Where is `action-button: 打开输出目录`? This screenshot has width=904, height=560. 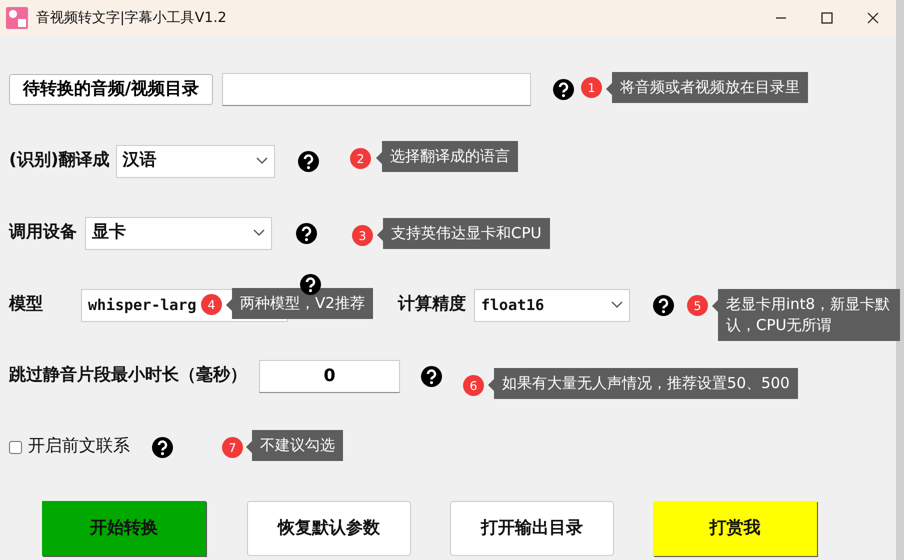
action-button: 打开输出目录 is located at coordinates (532, 528).